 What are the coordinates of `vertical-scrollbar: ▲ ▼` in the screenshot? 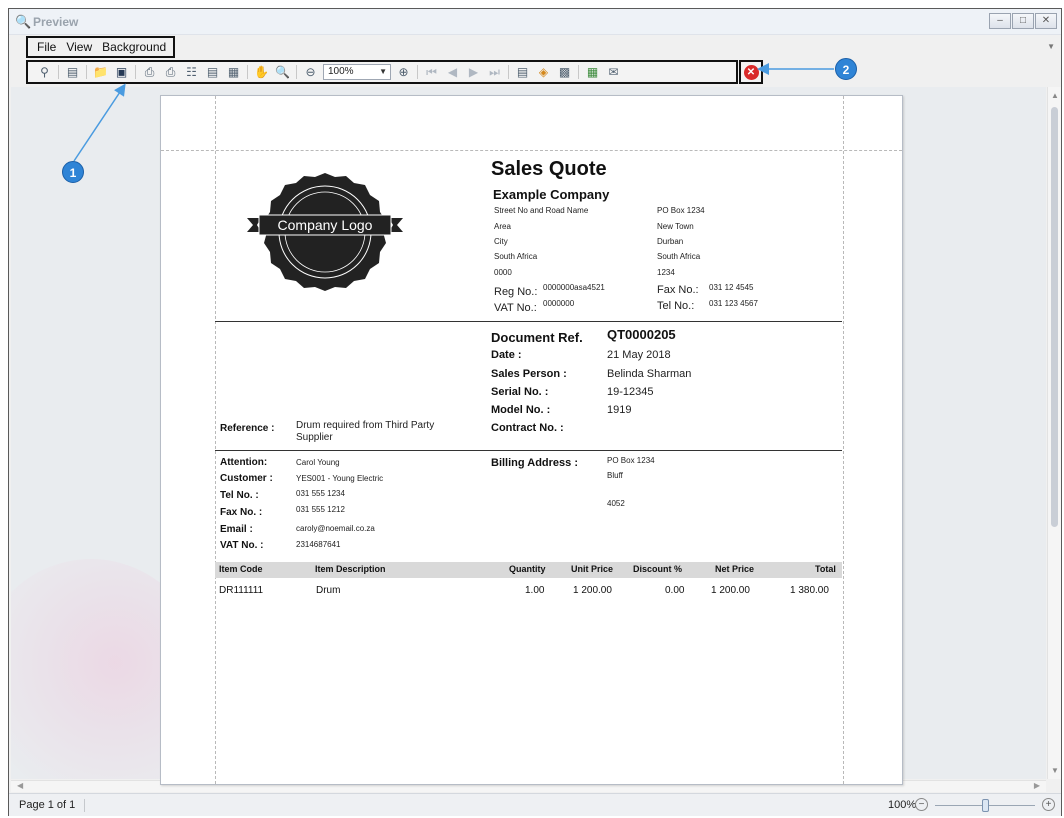 It's located at (1054, 433).